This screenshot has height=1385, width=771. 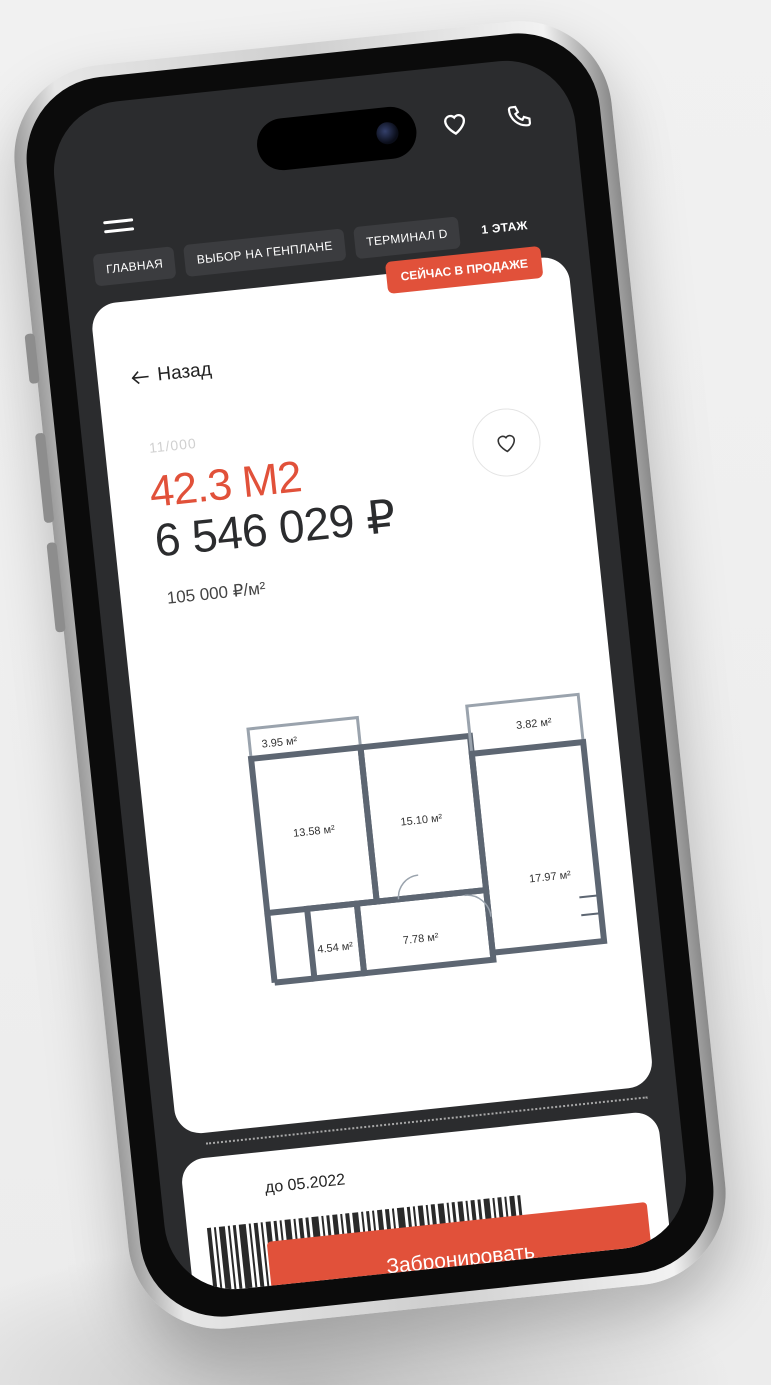 What do you see at coordinates (173, 445) in the screenshot?
I see `apartment-code: 11/000` at bounding box center [173, 445].